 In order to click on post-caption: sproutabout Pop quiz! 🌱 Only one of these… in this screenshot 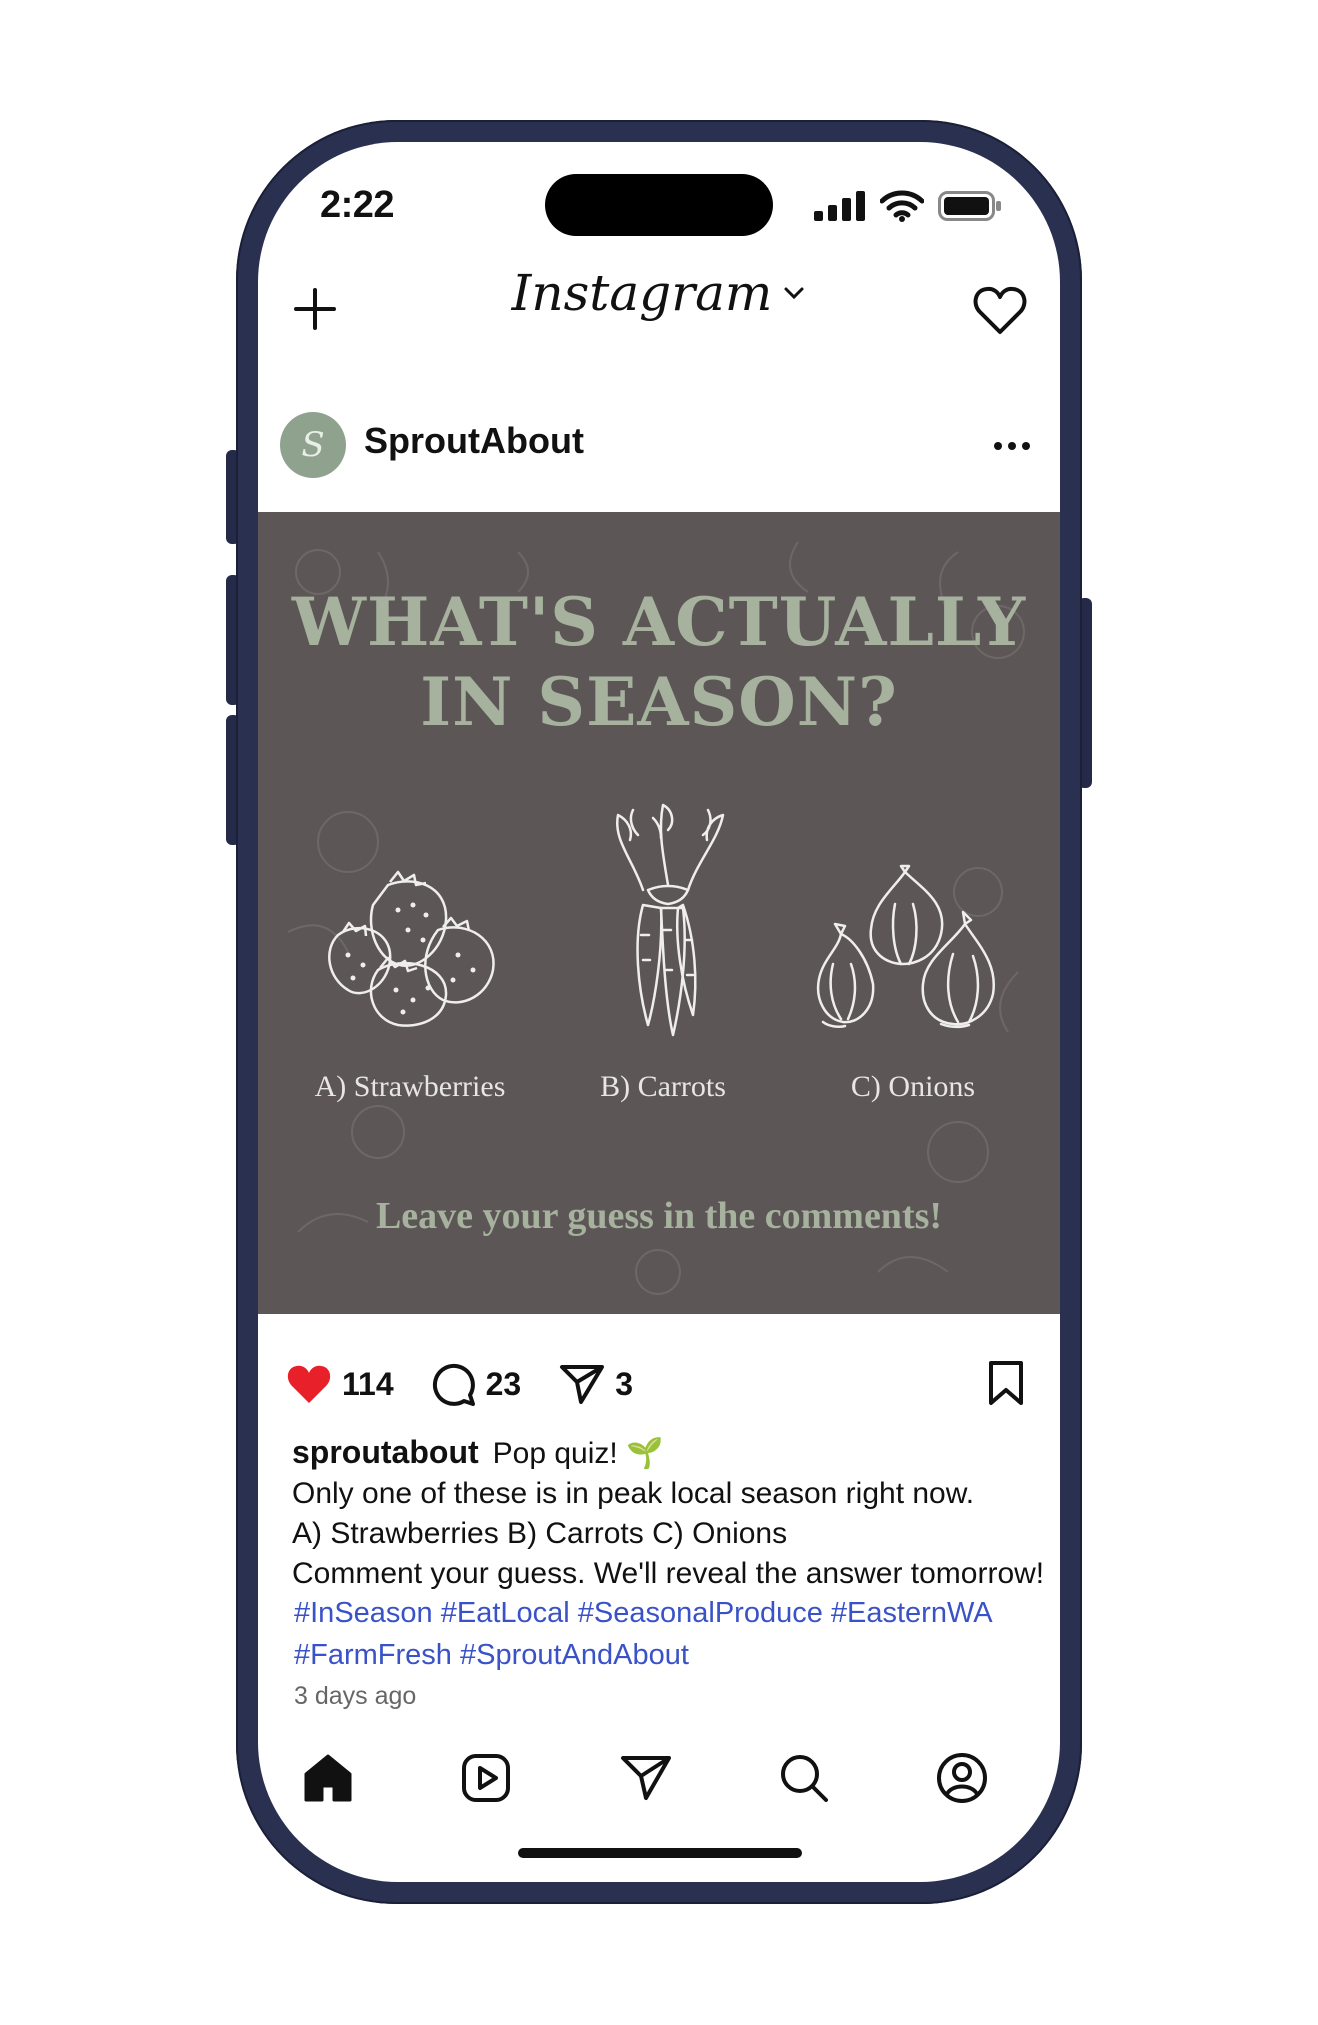, I will do `click(672, 1513)`.